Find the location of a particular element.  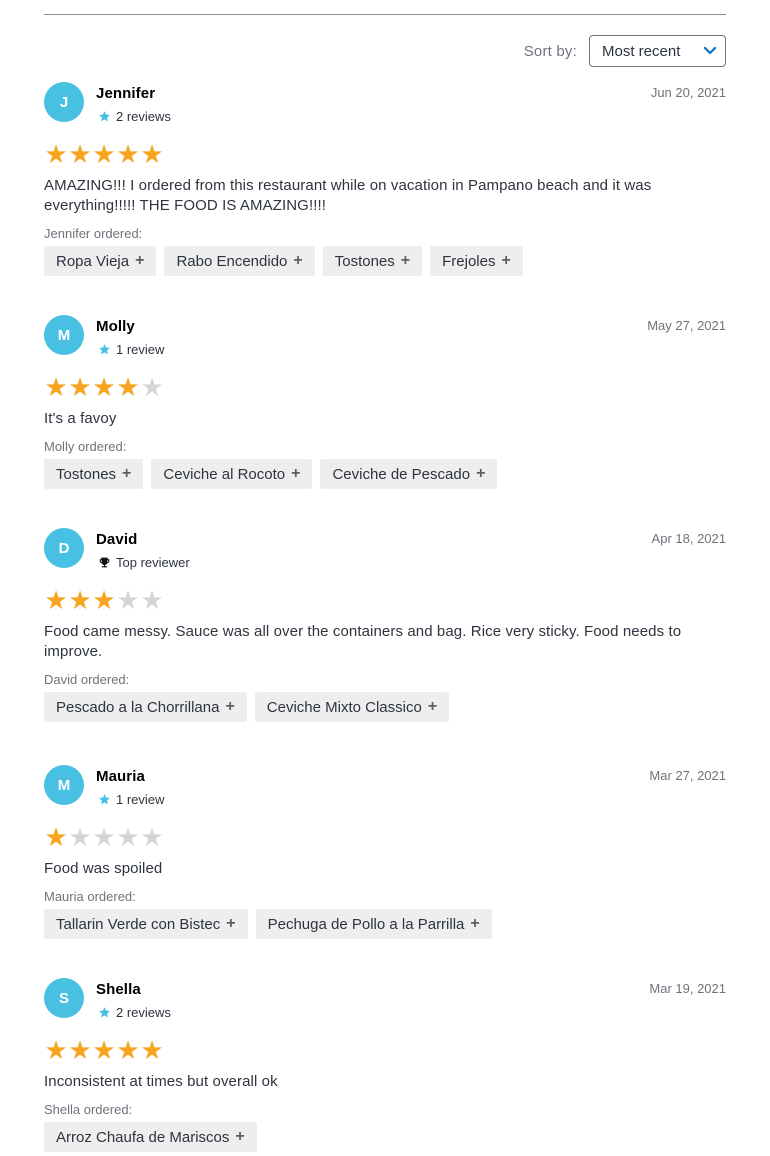

review-header: J Jennifer 2 reviews Jun 20, 2021 is located at coordinates (385, 108).